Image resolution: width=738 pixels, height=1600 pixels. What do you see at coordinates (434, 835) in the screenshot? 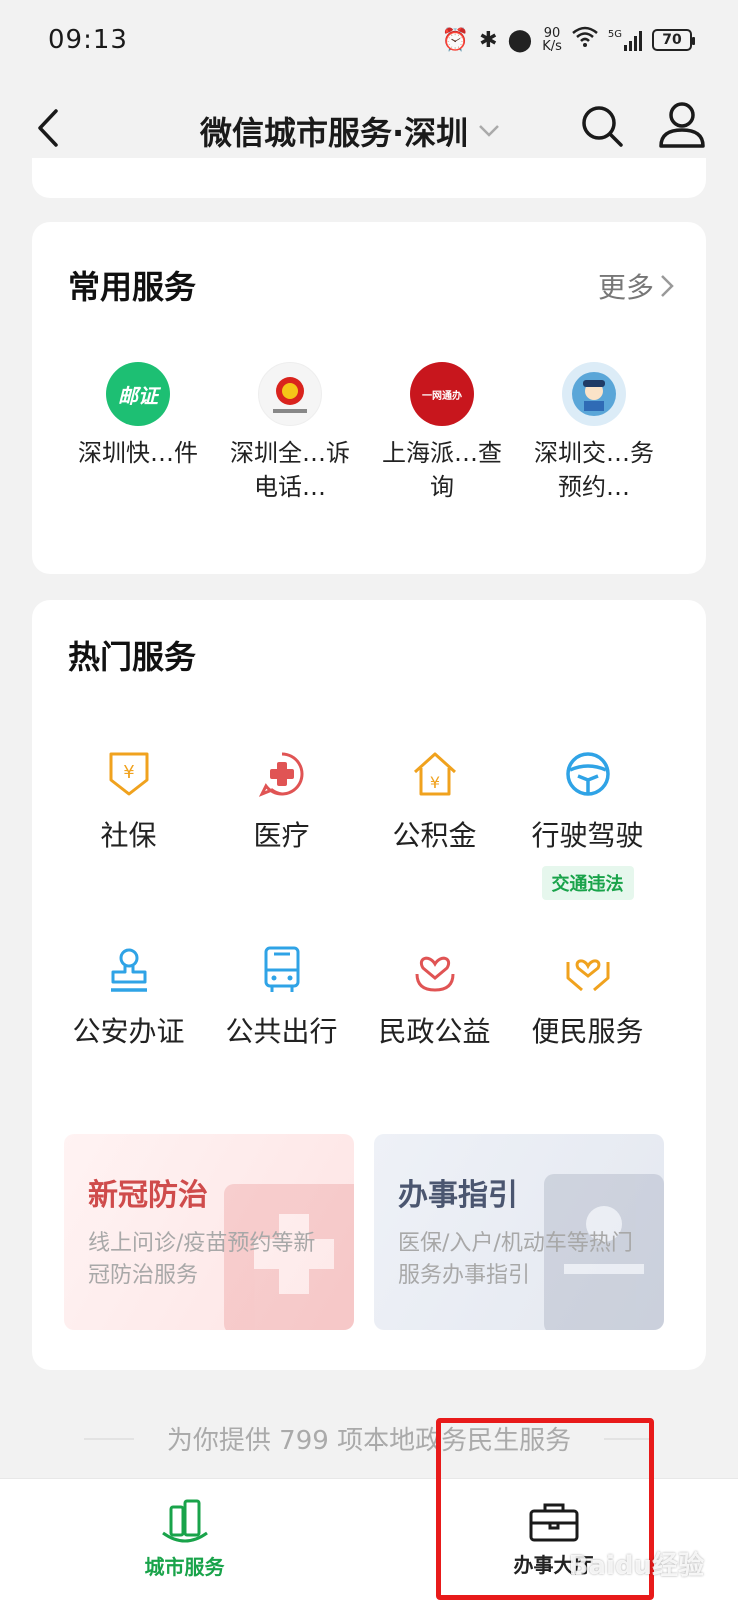
I see `hot-service-label: 公积金` at bounding box center [434, 835].